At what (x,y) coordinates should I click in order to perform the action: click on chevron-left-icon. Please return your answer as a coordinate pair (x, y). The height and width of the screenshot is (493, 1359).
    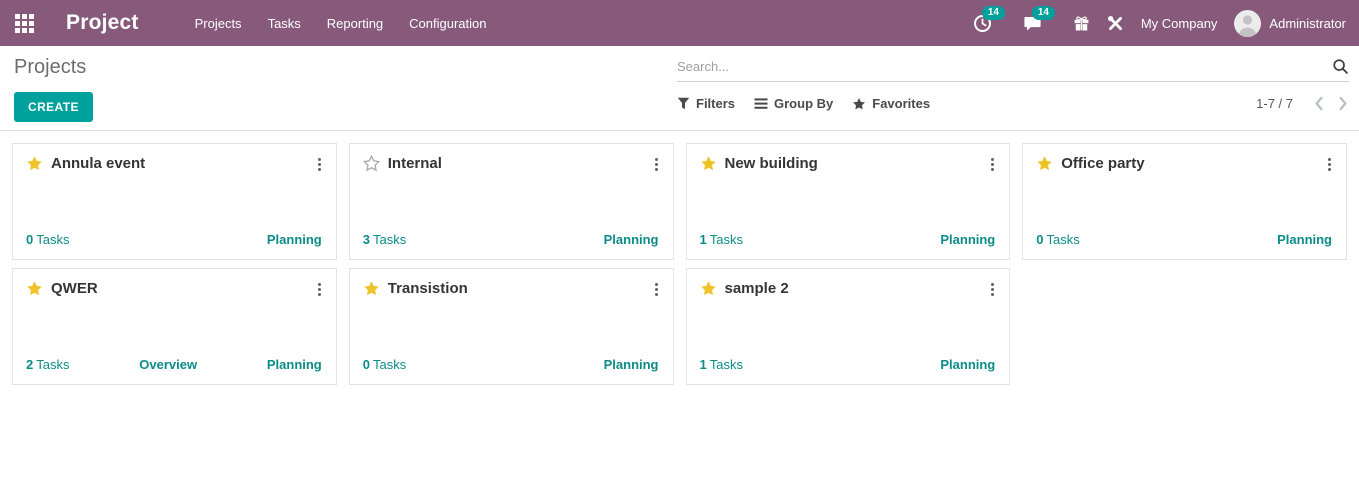
    Looking at the image, I should click on (1319, 103).